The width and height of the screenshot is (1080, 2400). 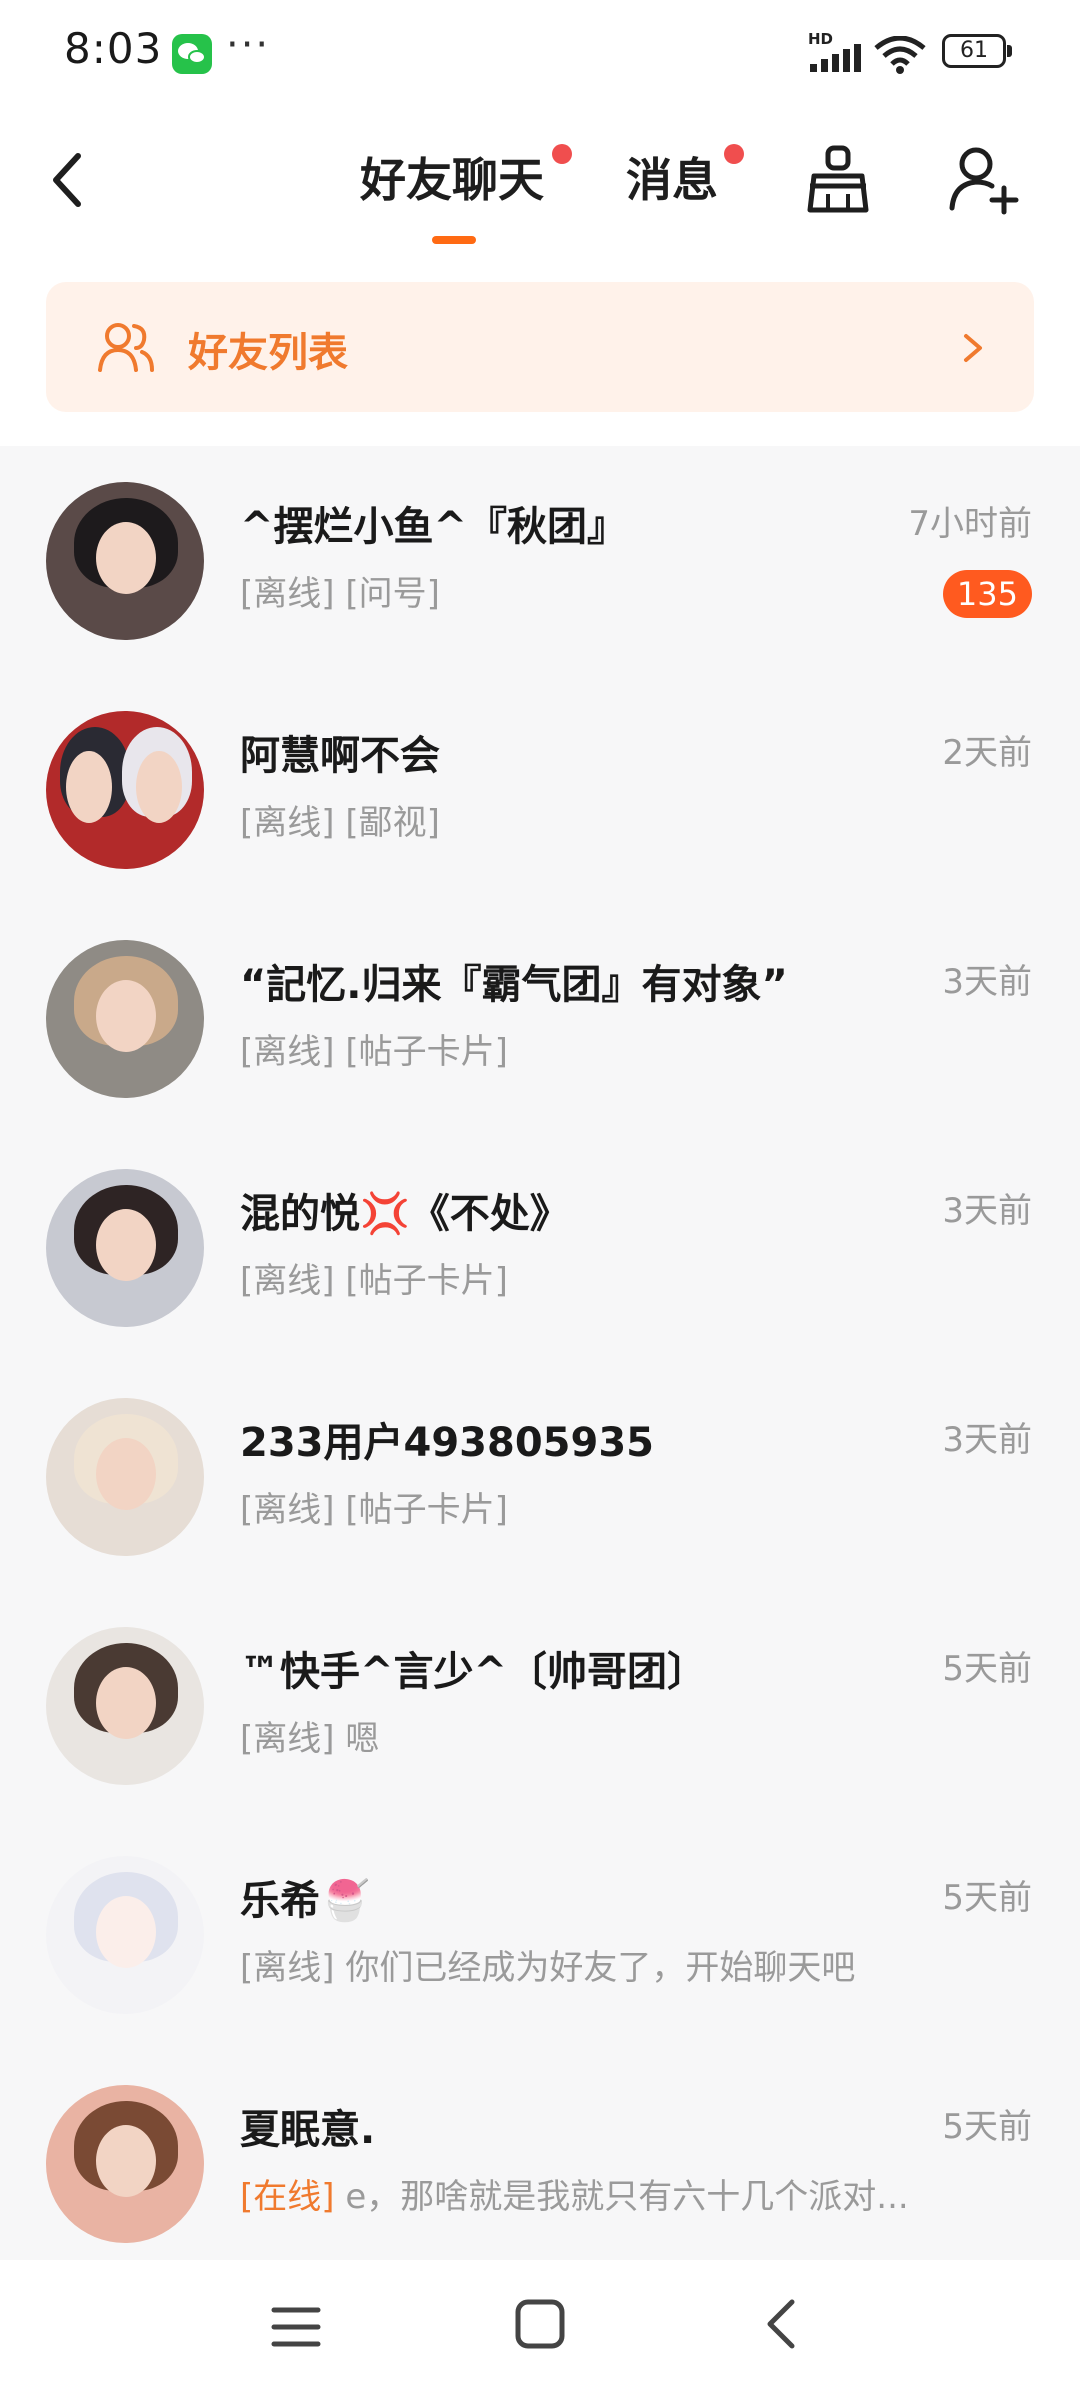 I want to click on menu-icon, so click(x=296, y=2327).